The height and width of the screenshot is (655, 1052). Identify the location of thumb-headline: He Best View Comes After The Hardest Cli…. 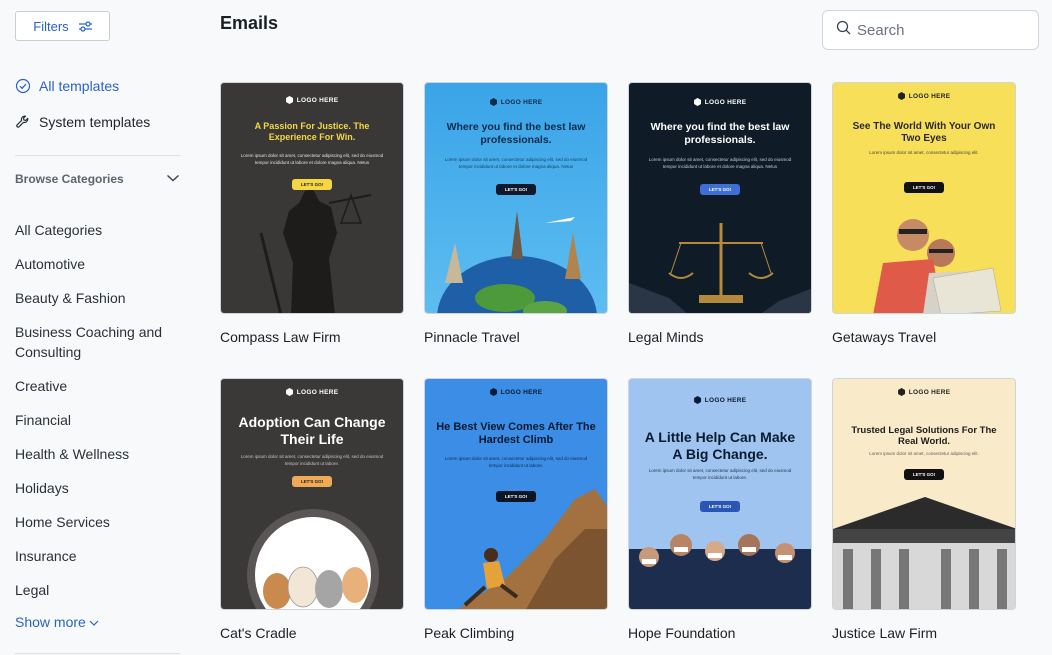
(516, 434).